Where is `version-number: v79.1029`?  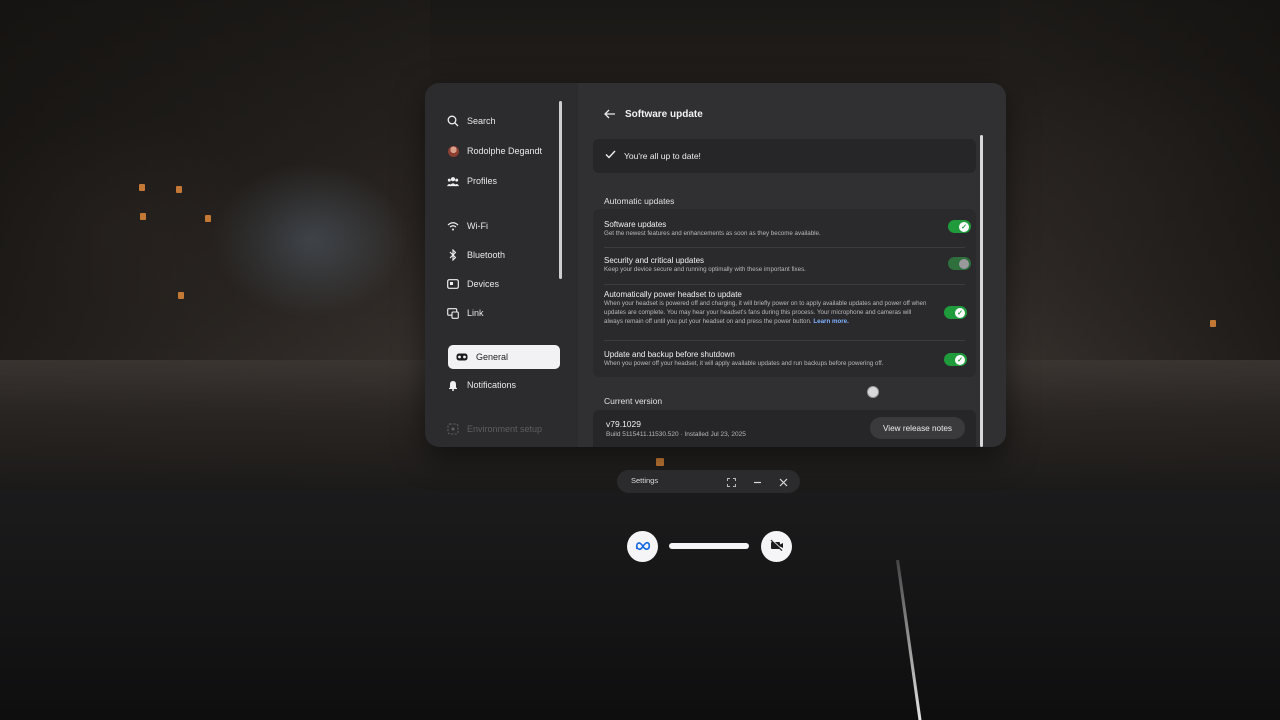 version-number: v79.1029 is located at coordinates (623, 424).